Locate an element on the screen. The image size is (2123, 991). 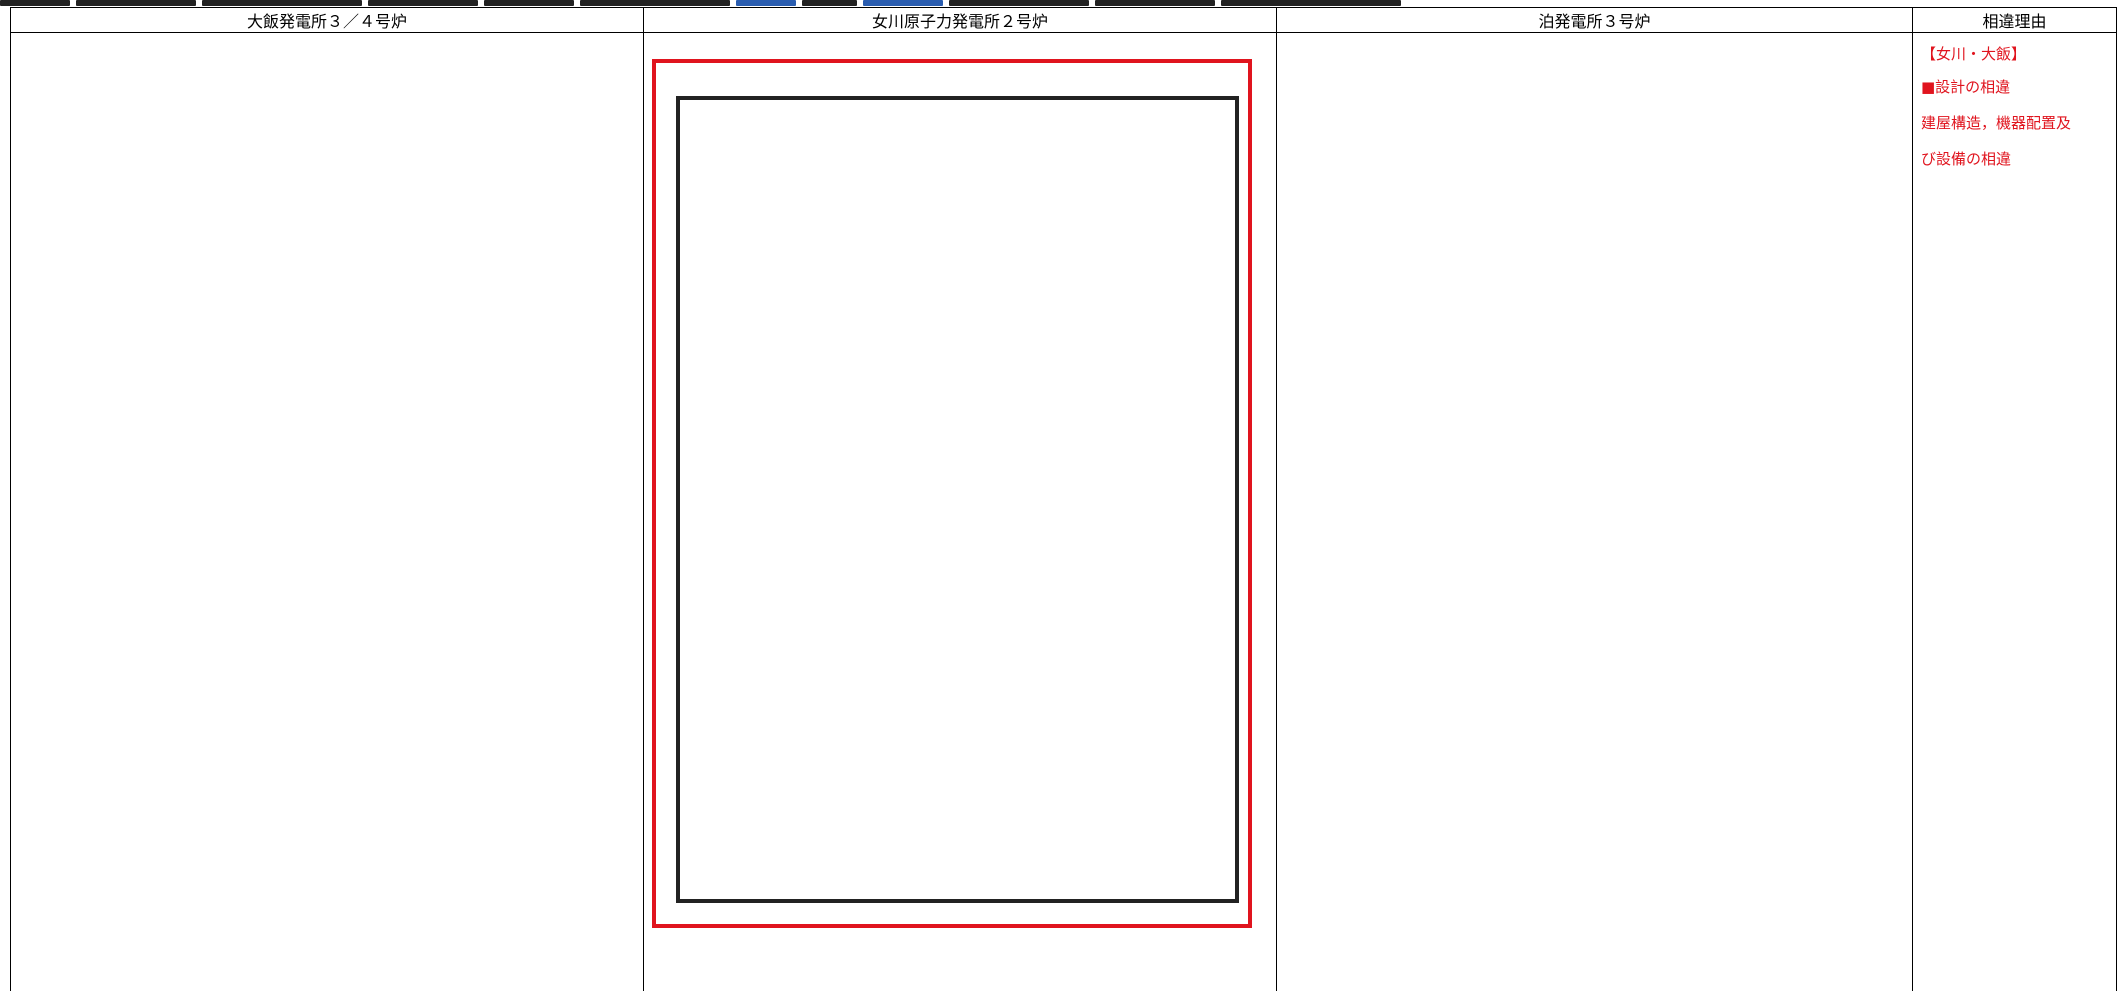
reason-cell: 【女川・大飯】 ■設計の相違 建屋構造，機器配置及 び設備の相違 is located at coordinates (2014, 511).